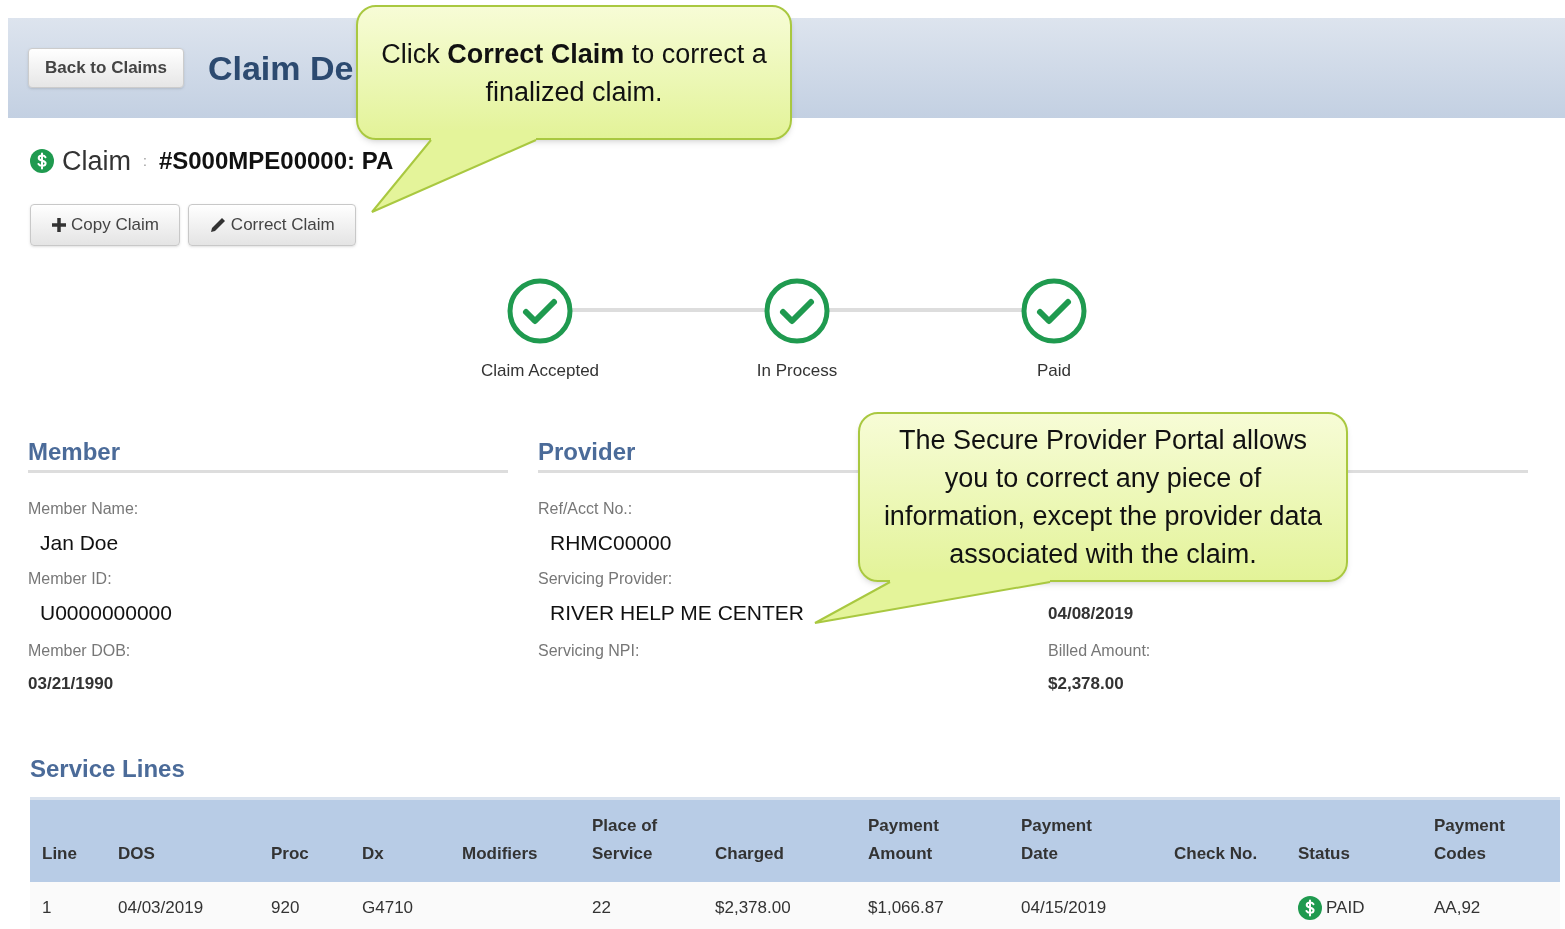  I want to click on column-header: Line, so click(59, 854).